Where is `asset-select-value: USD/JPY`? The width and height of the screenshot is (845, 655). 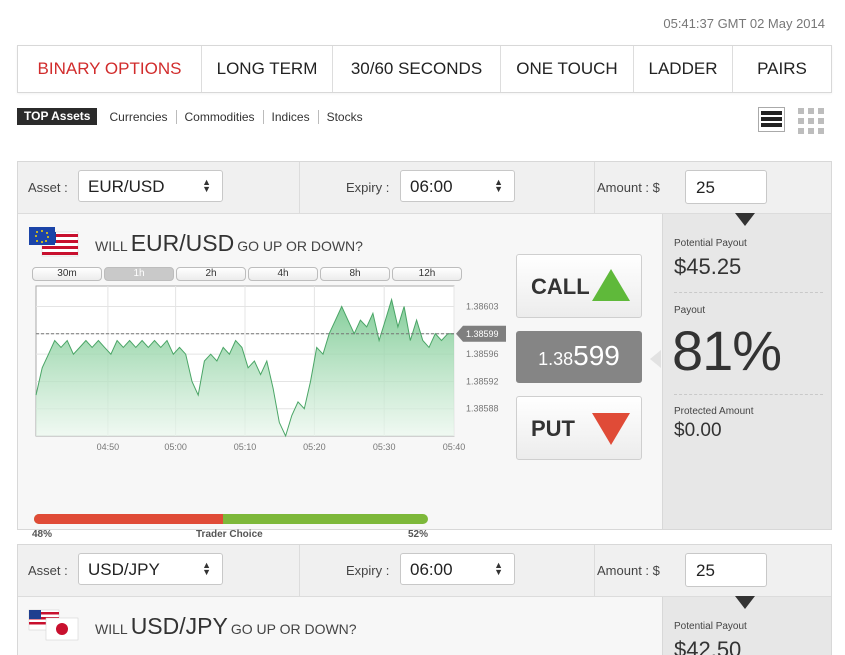
asset-select-value: USD/JPY is located at coordinates (124, 569).